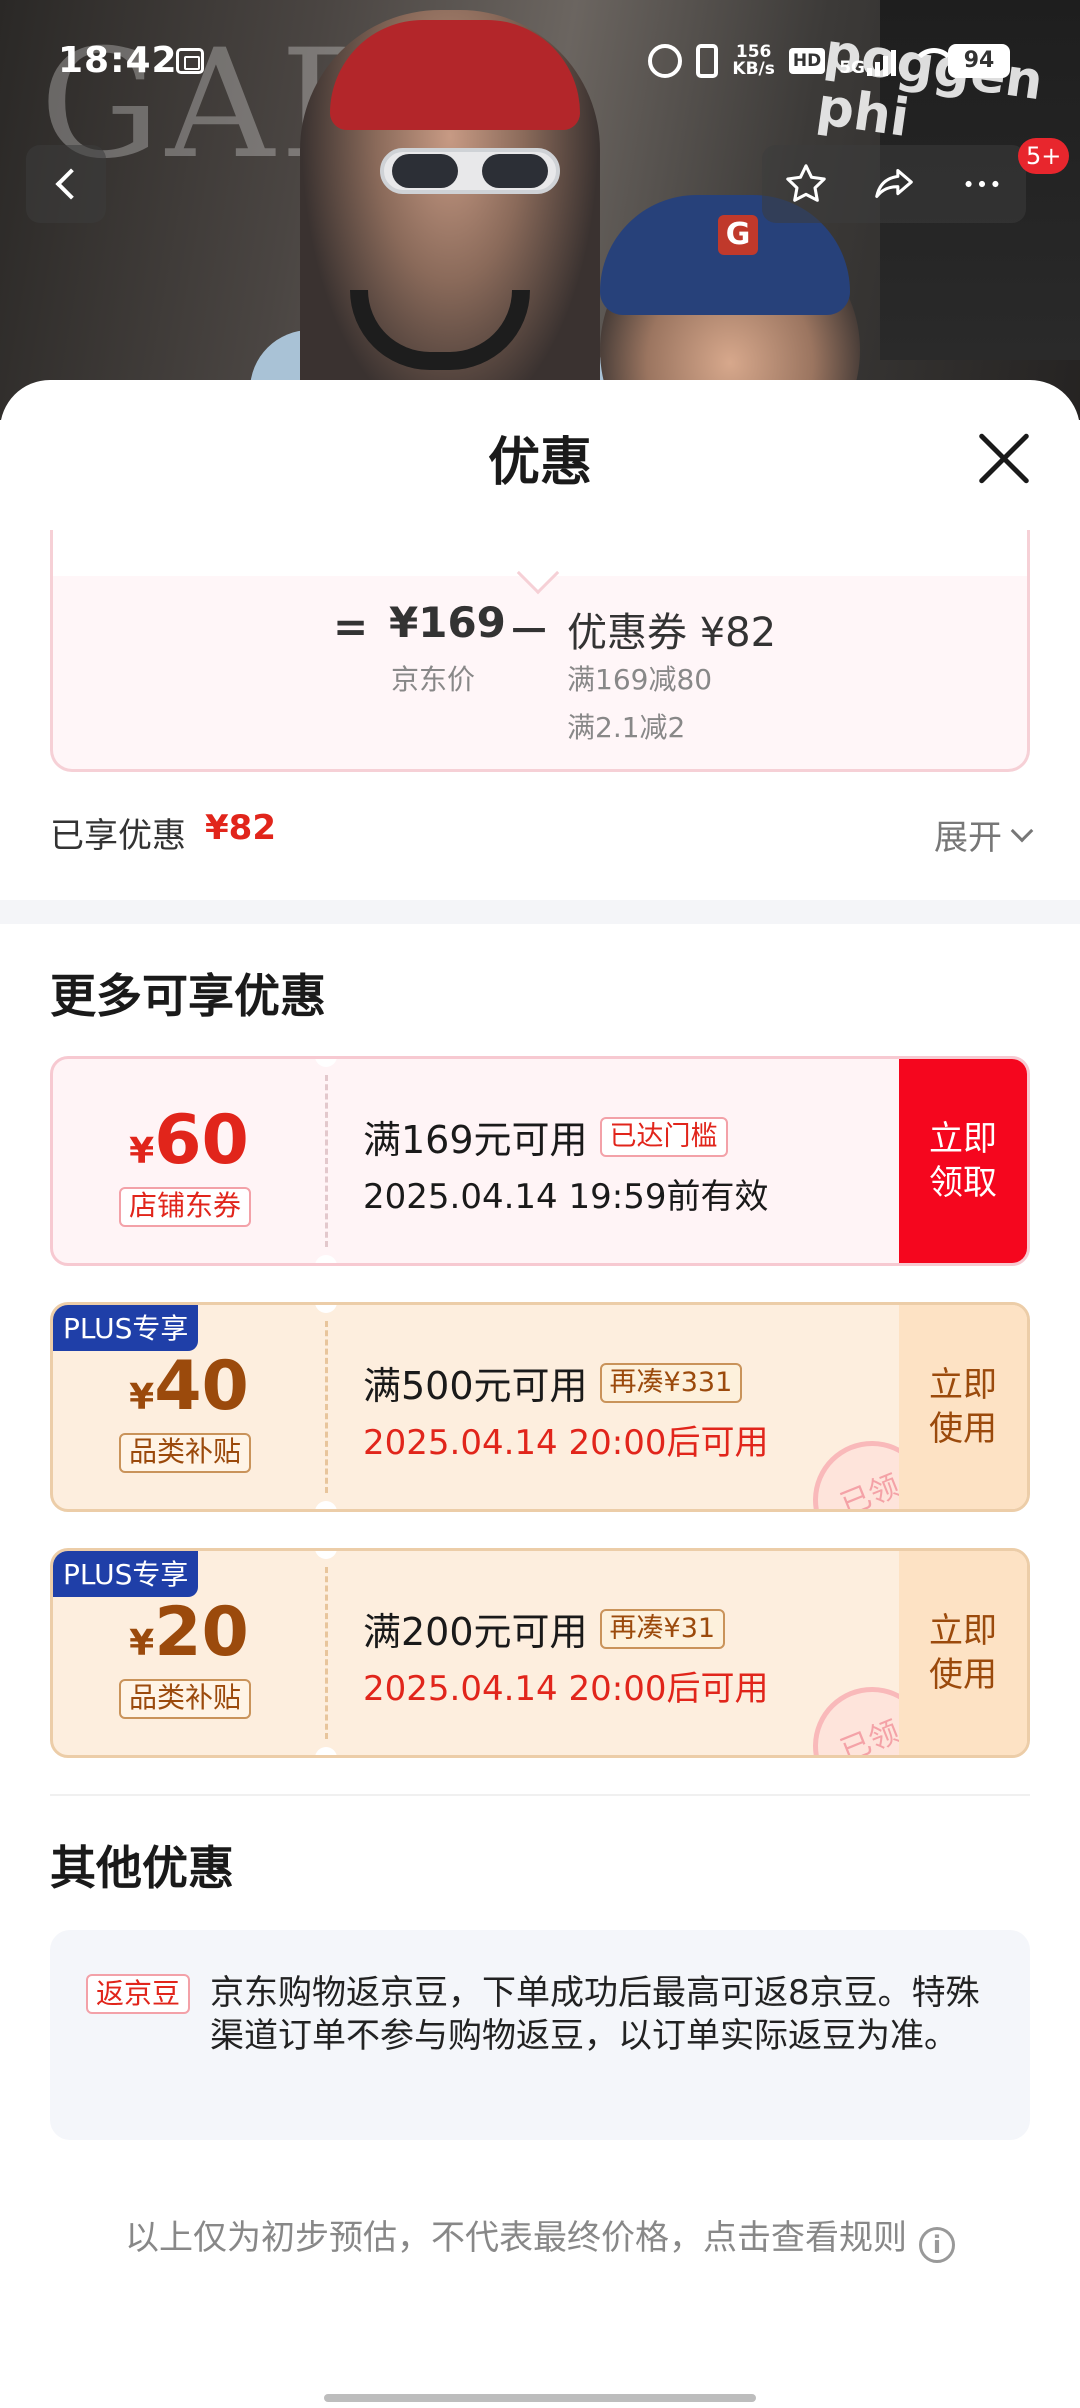 Image resolution: width=1080 pixels, height=2408 pixels. Describe the element at coordinates (1044, 156) in the screenshot. I see `more-notification-badge: 5+` at that location.